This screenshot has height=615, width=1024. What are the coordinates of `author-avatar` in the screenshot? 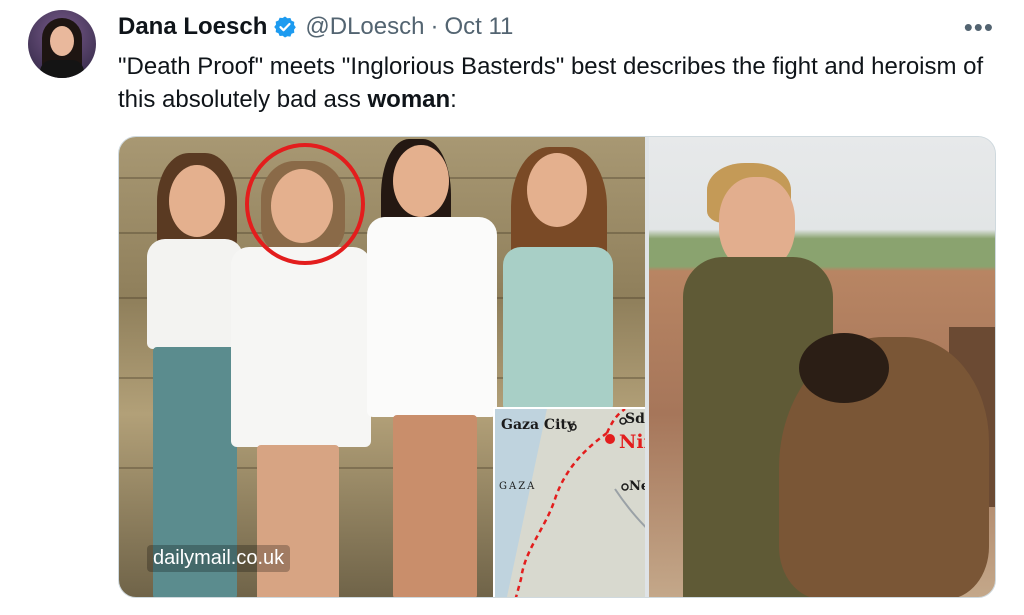 It's located at (62, 44).